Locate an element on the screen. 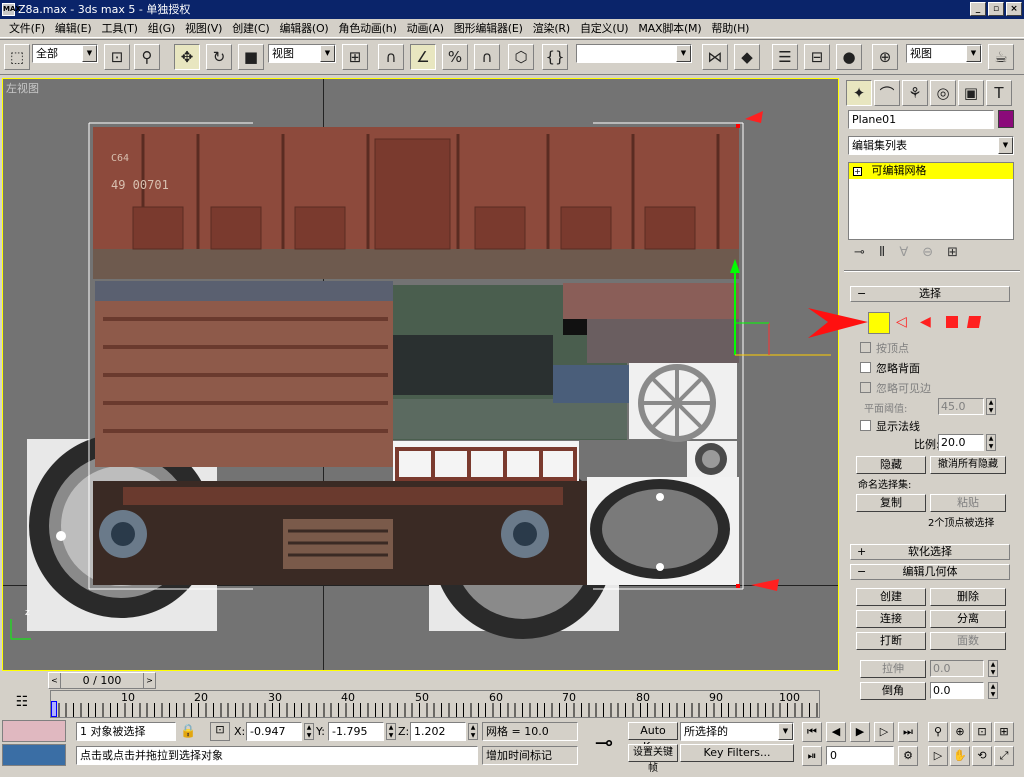 The width and height of the screenshot is (1024, 777). previous-key-icon: ◀ is located at coordinates (836, 732).